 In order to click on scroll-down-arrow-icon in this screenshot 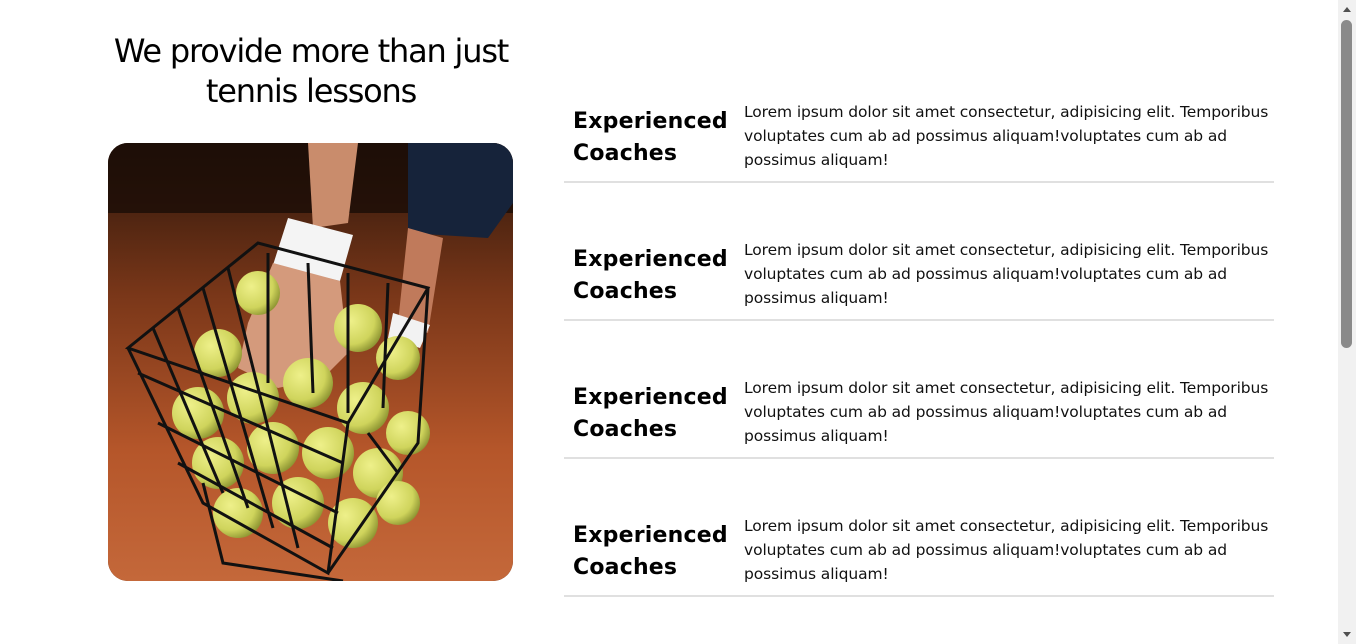, I will do `click(1347, 634)`.